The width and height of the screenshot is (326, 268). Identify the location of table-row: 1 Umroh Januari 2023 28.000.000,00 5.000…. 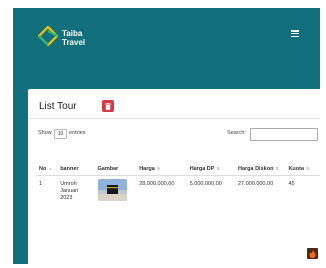
(178, 189).